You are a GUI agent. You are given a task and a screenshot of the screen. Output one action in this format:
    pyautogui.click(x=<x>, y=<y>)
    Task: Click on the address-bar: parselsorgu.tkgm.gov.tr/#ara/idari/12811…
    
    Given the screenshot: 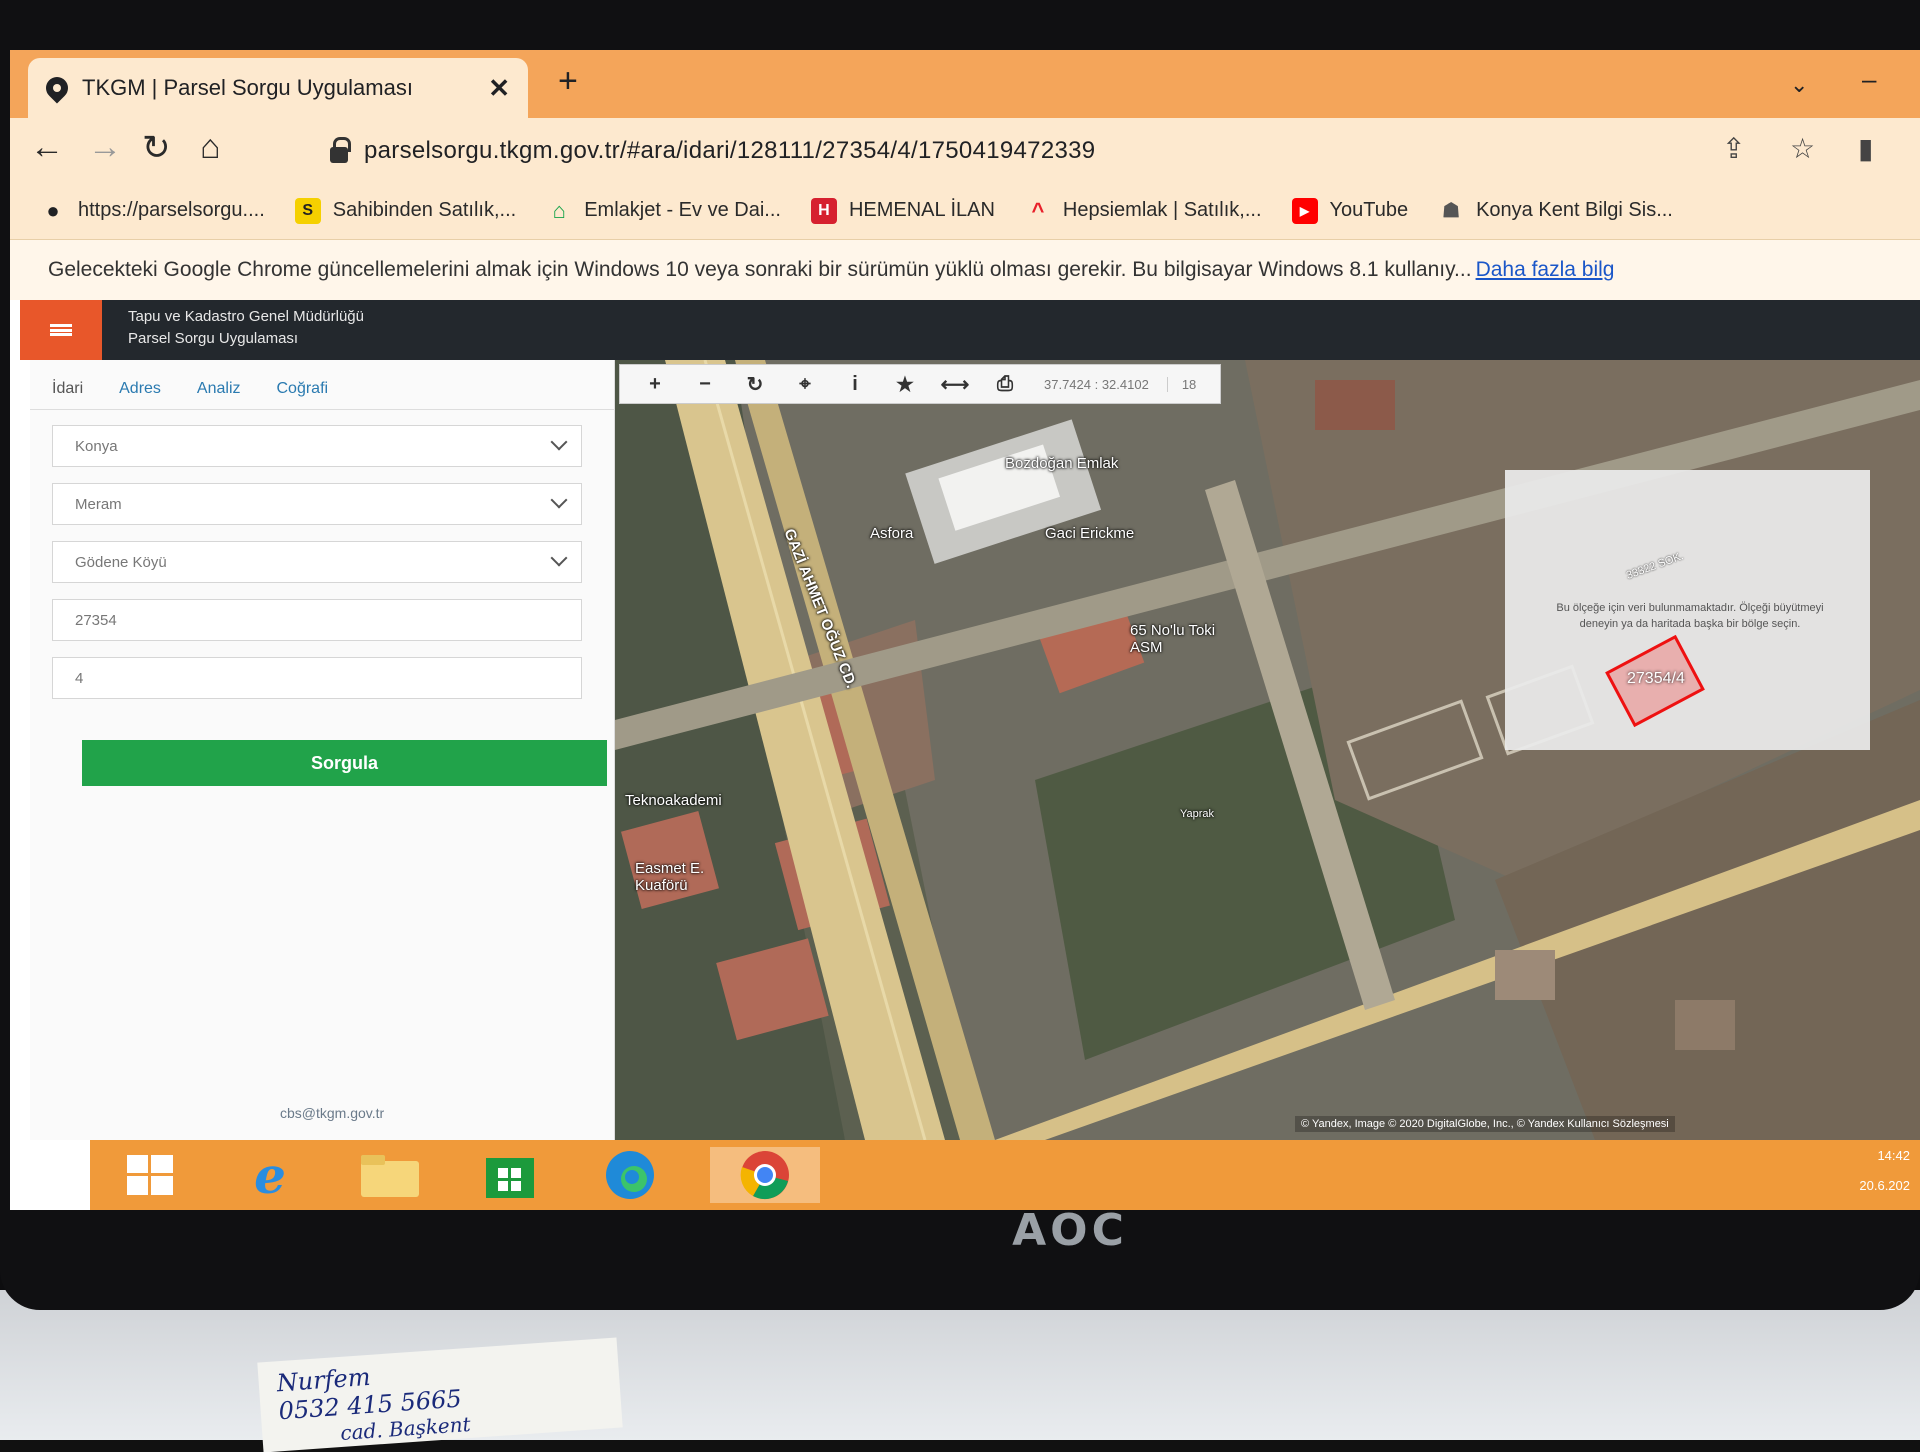 What is the action you would take?
    pyautogui.click(x=1020, y=151)
    